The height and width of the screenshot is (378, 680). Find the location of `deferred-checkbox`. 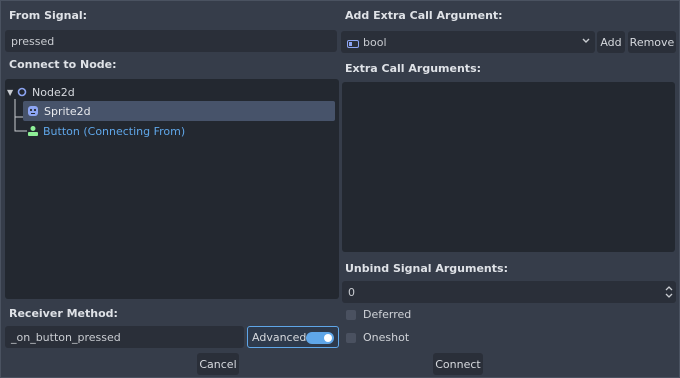

deferred-checkbox is located at coordinates (351, 315).